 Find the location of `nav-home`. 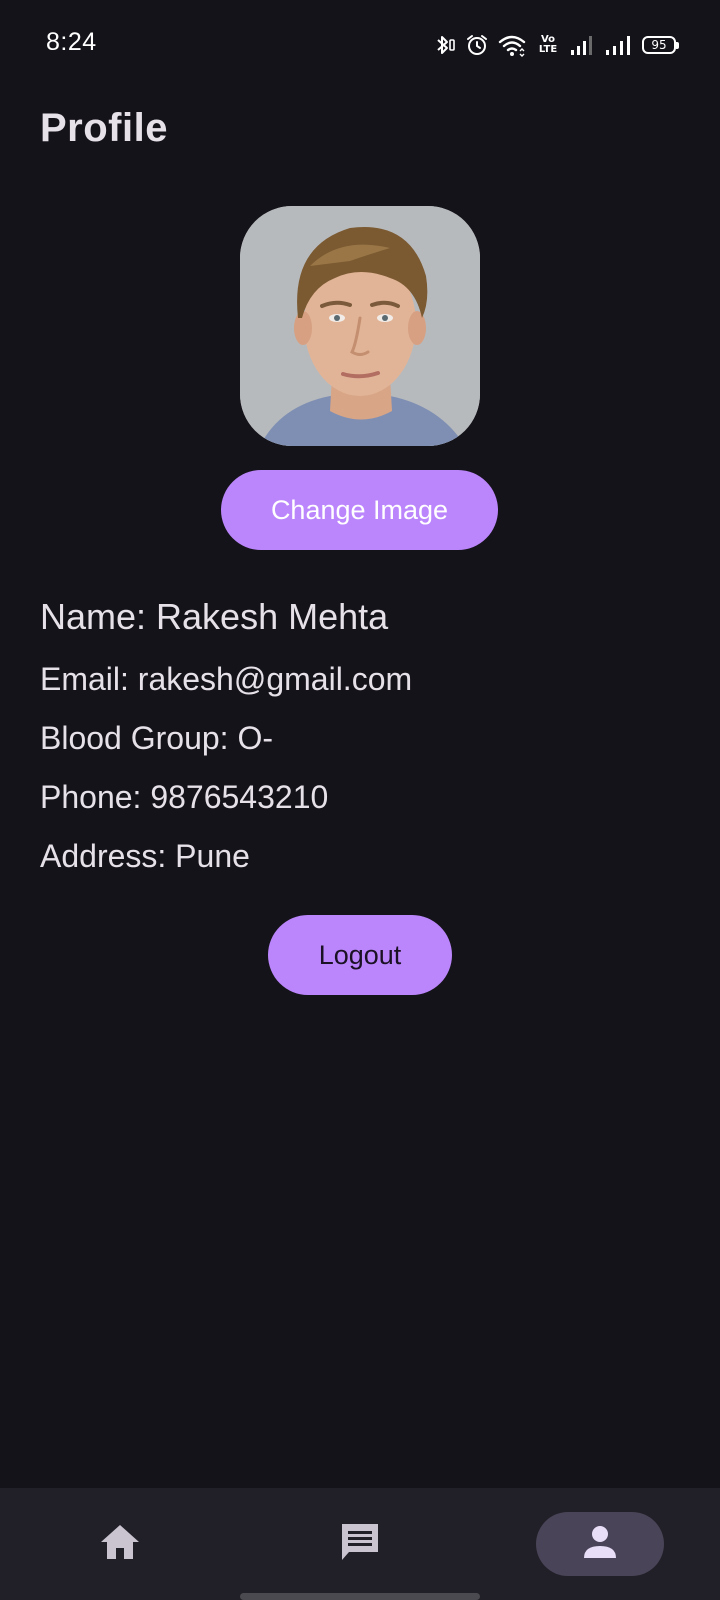

nav-home is located at coordinates (120, 1544).